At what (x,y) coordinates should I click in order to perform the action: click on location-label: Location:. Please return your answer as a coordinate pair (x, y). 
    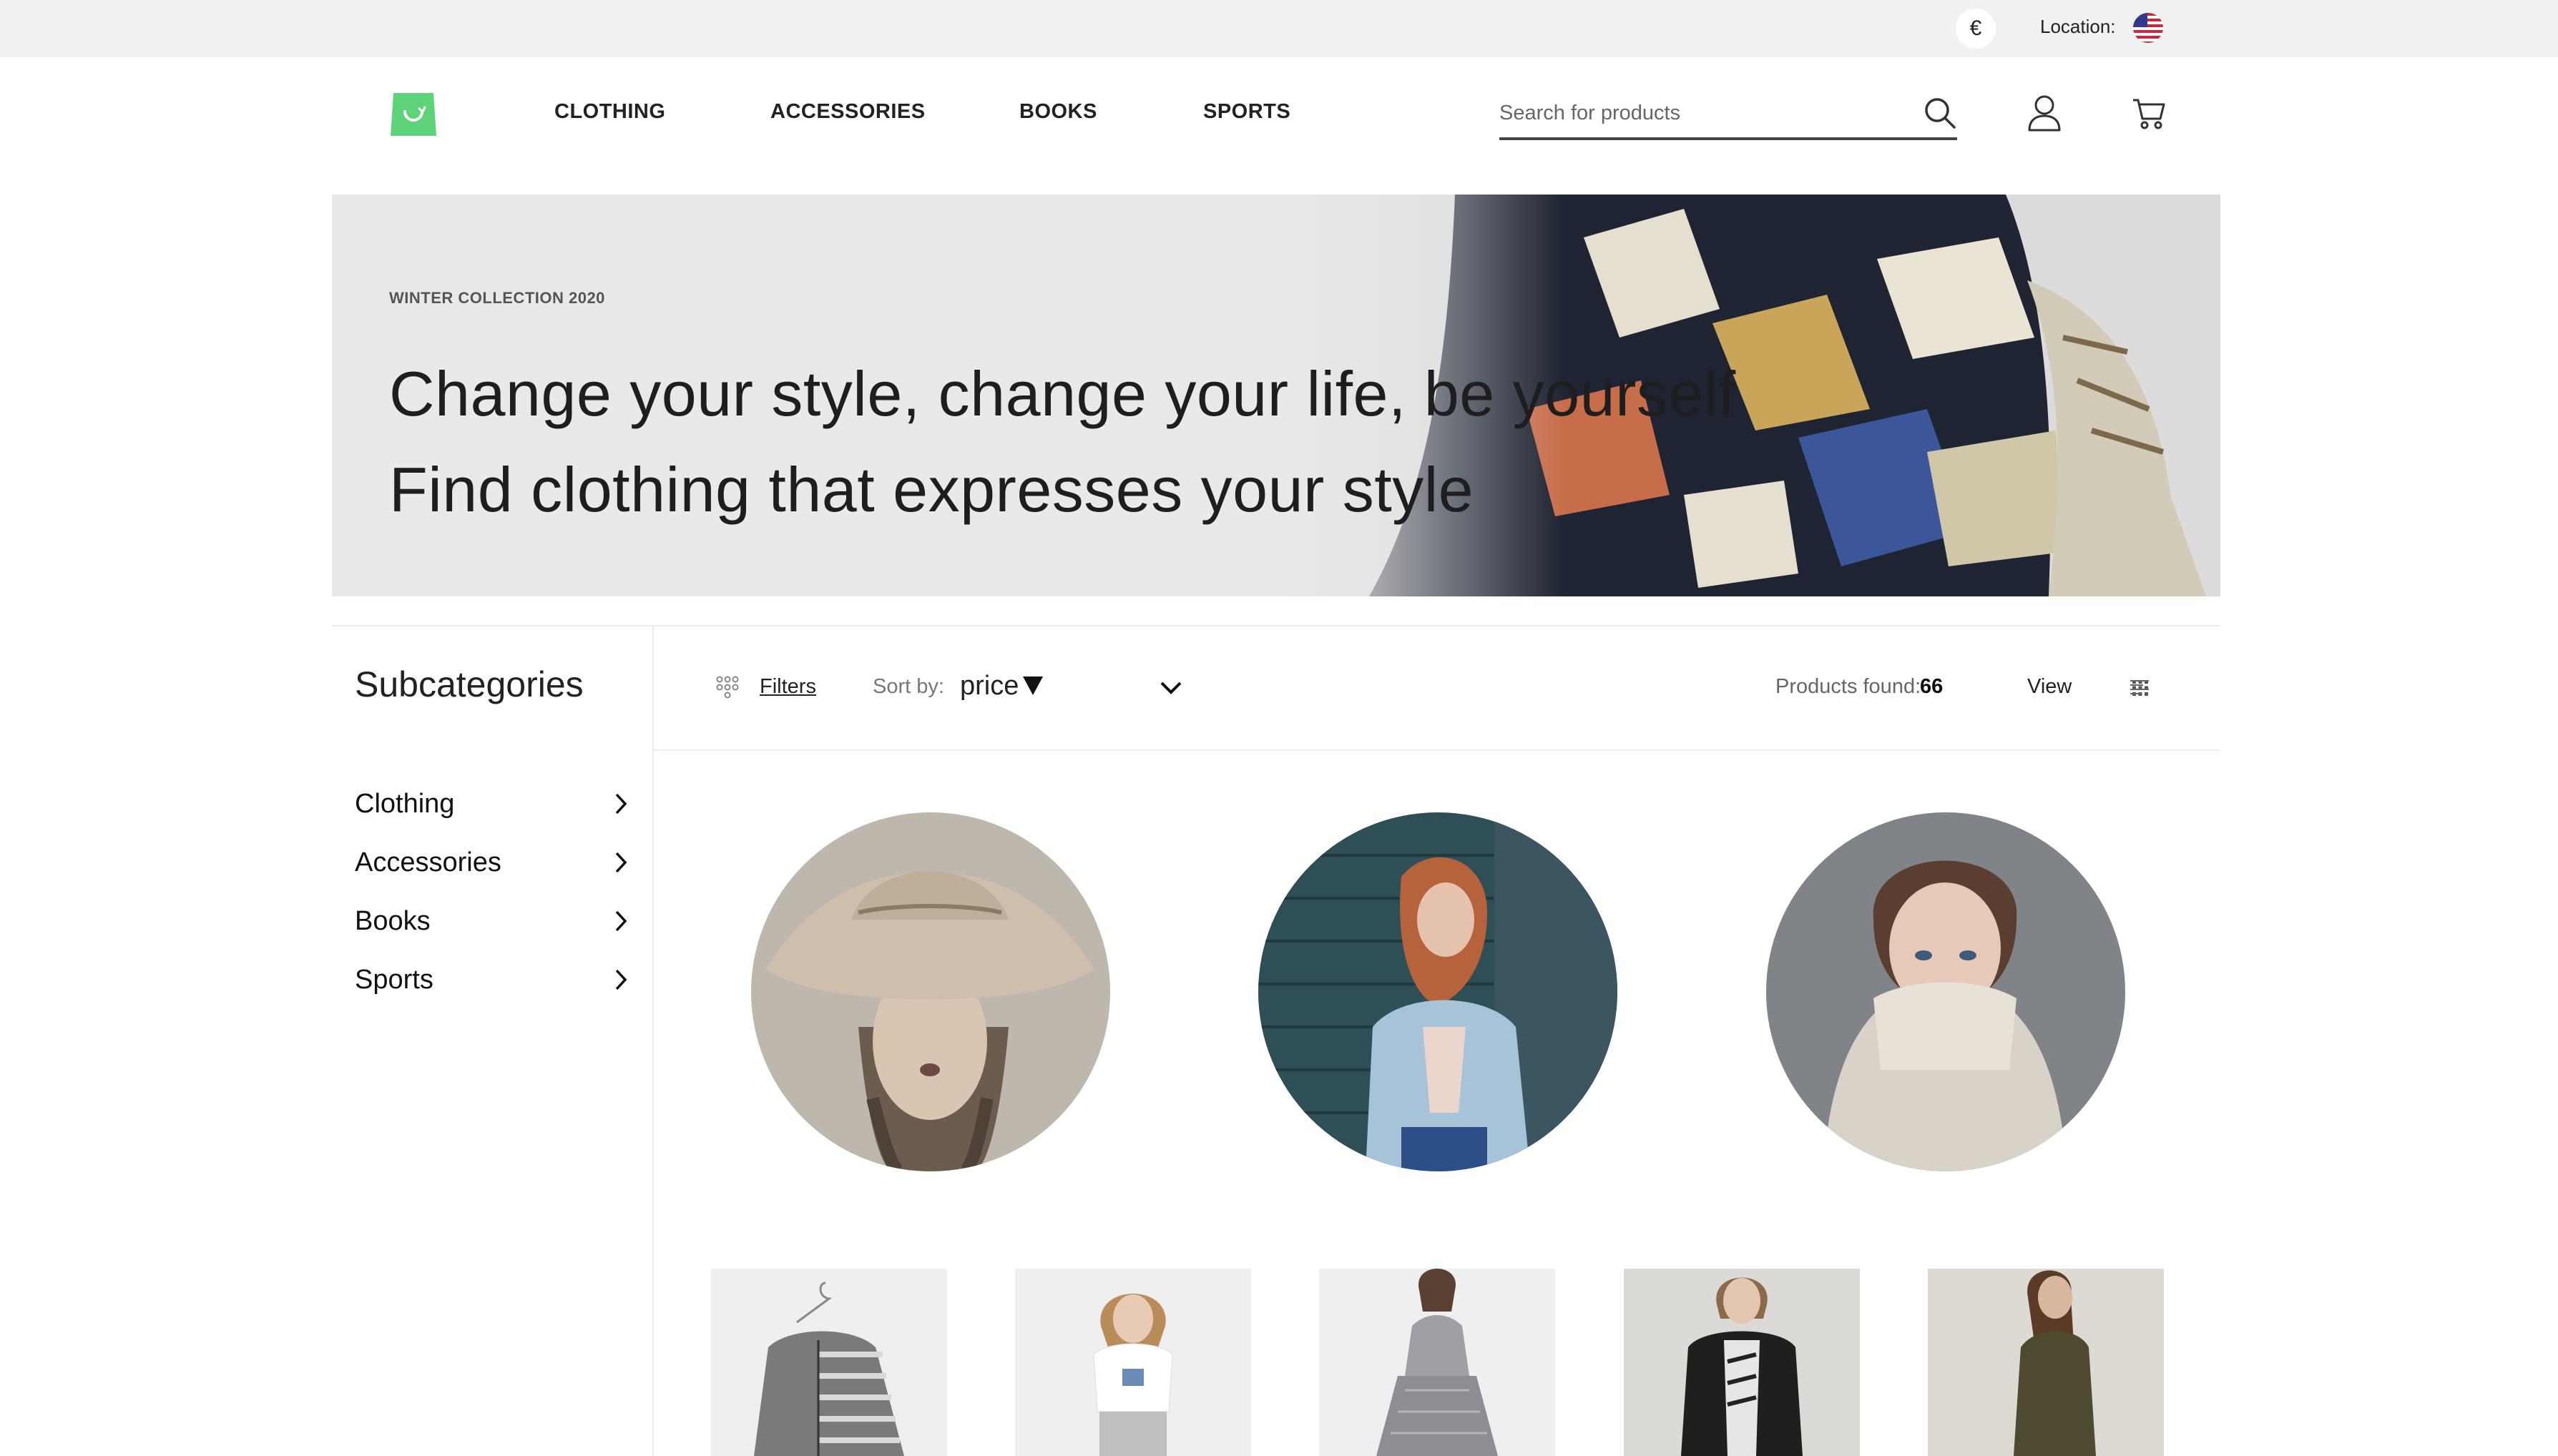
    Looking at the image, I should click on (2078, 26).